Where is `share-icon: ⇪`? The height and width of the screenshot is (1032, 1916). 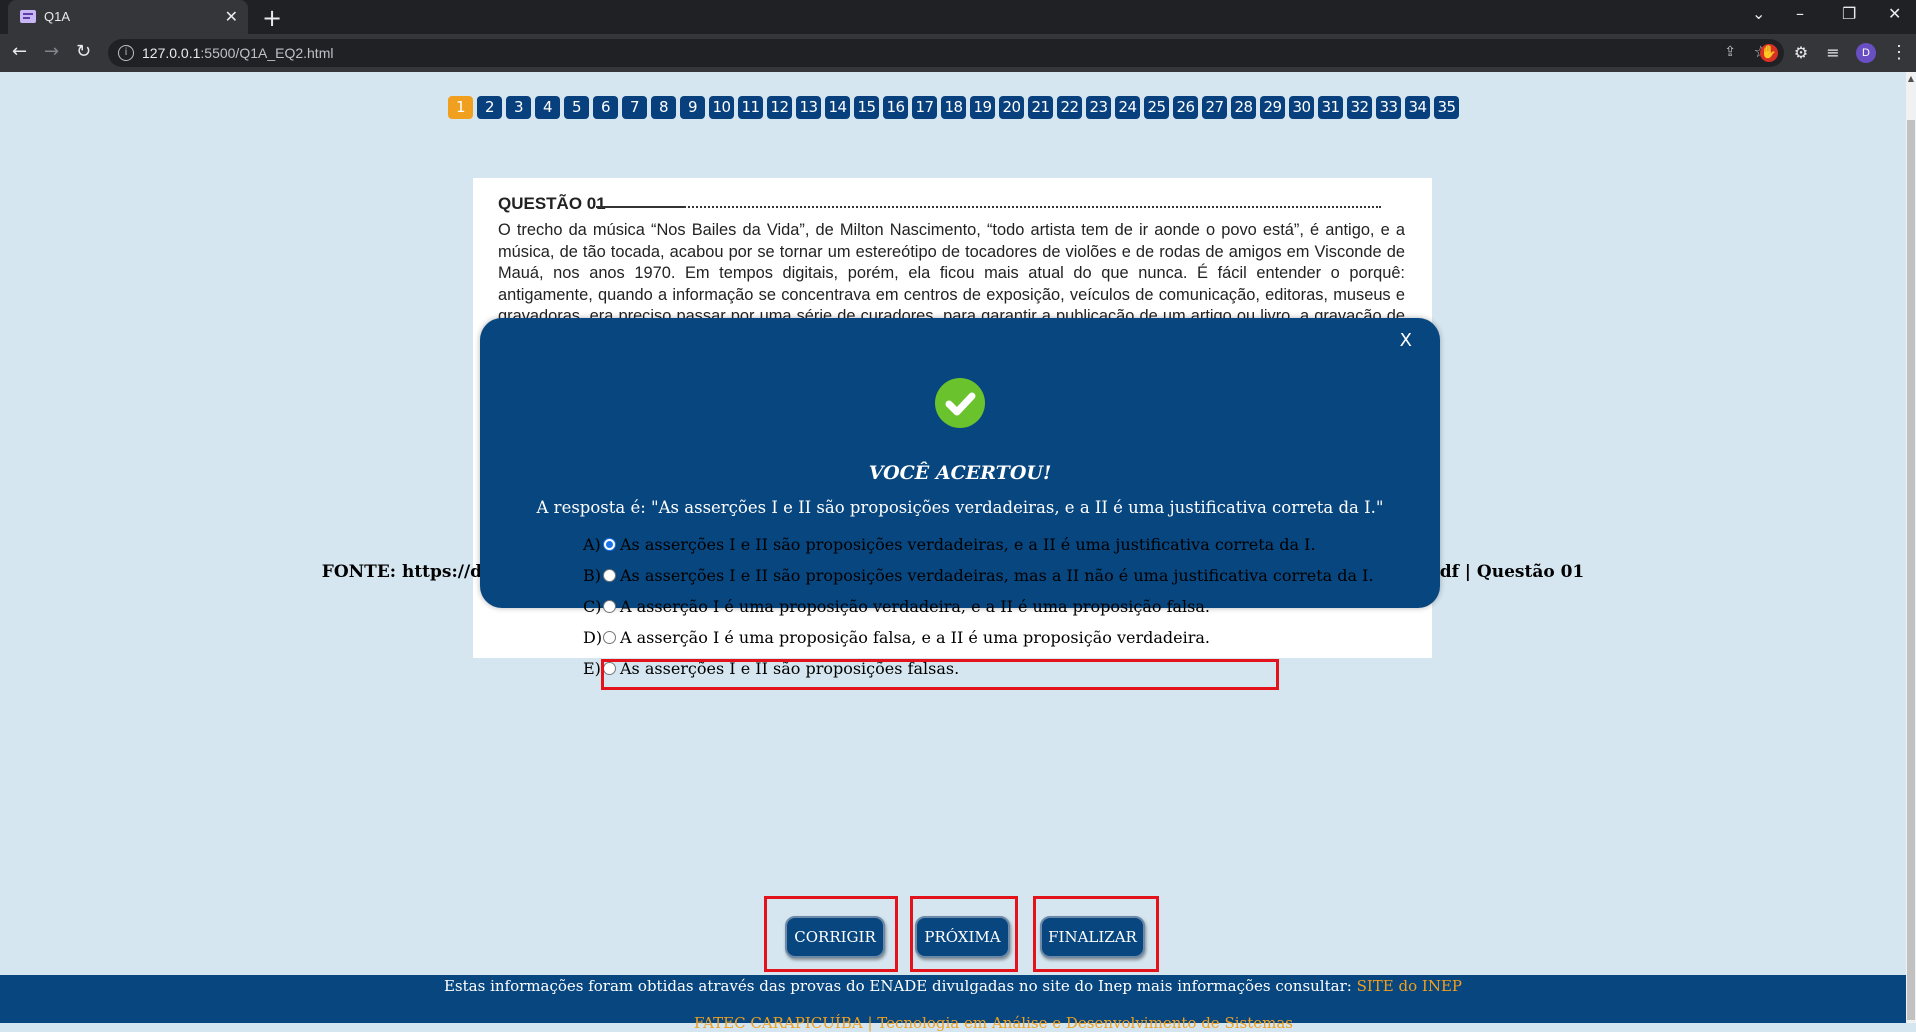 share-icon: ⇪ is located at coordinates (1730, 52).